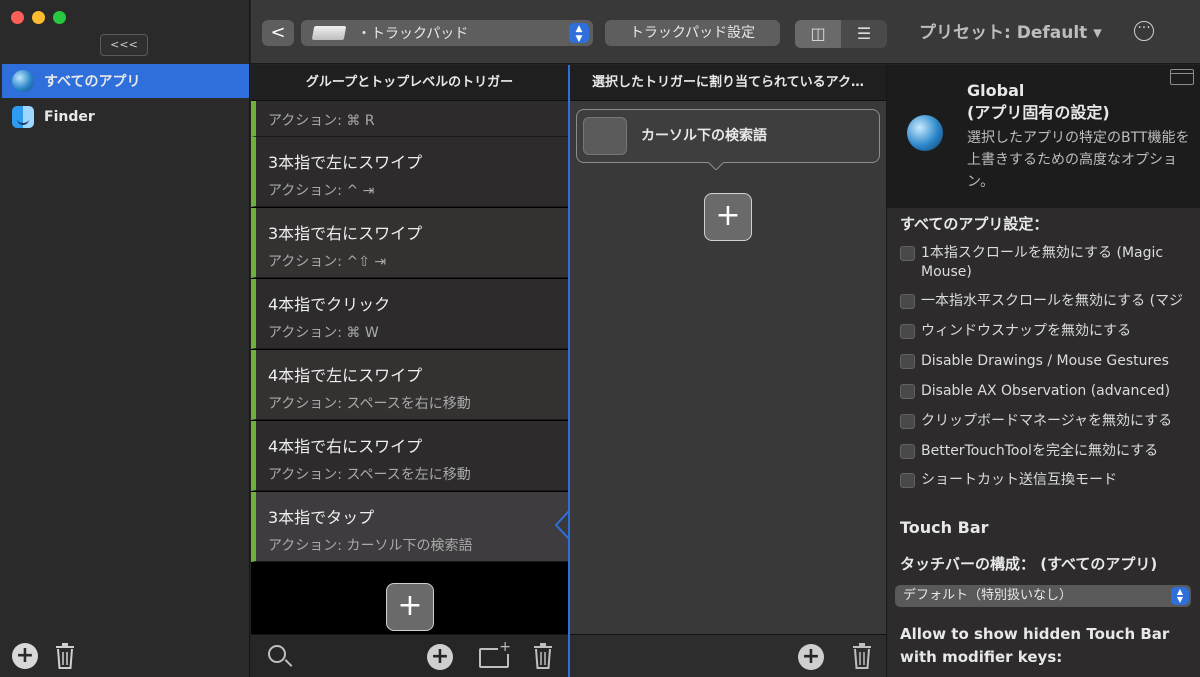 Image resolution: width=1200 pixels, height=677 pixels. Describe the element at coordinates (59, 17) in the screenshot. I see `zoom-window-button` at that location.